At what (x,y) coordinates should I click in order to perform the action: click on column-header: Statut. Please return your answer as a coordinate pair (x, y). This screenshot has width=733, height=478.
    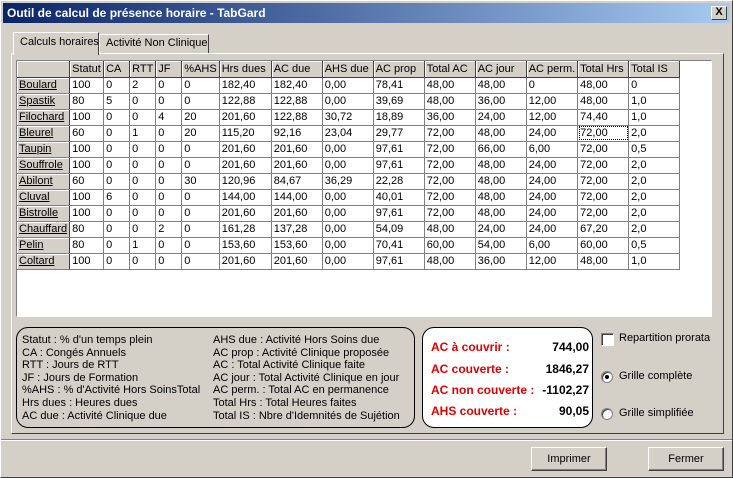
    Looking at the image, I should click on (87, 69).